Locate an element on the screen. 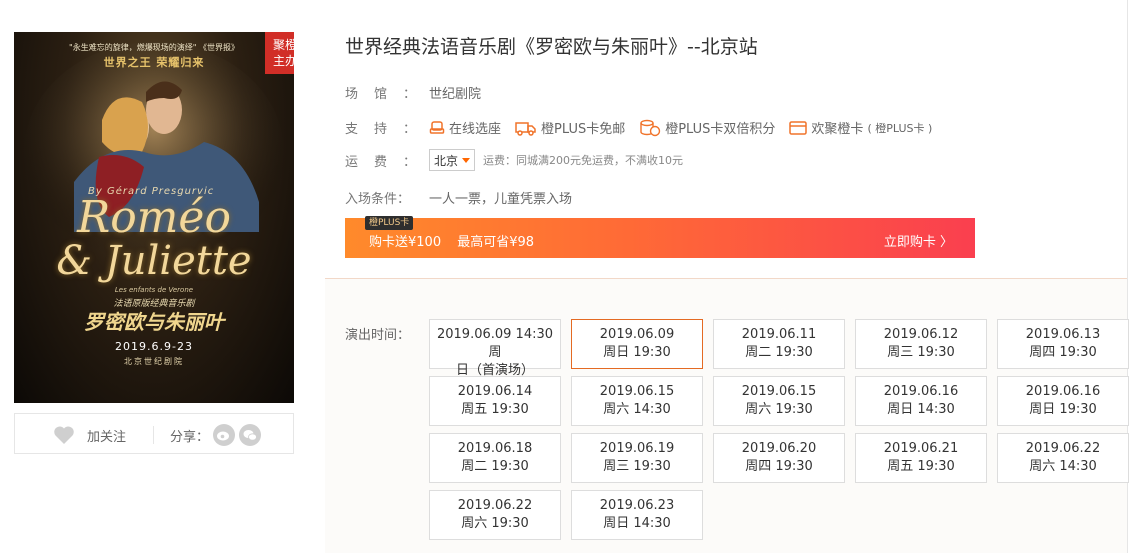 The image size is (1130, 553). showtime-option: 2019.06.16 周日 14:30 is located at coordinates (921, 401).